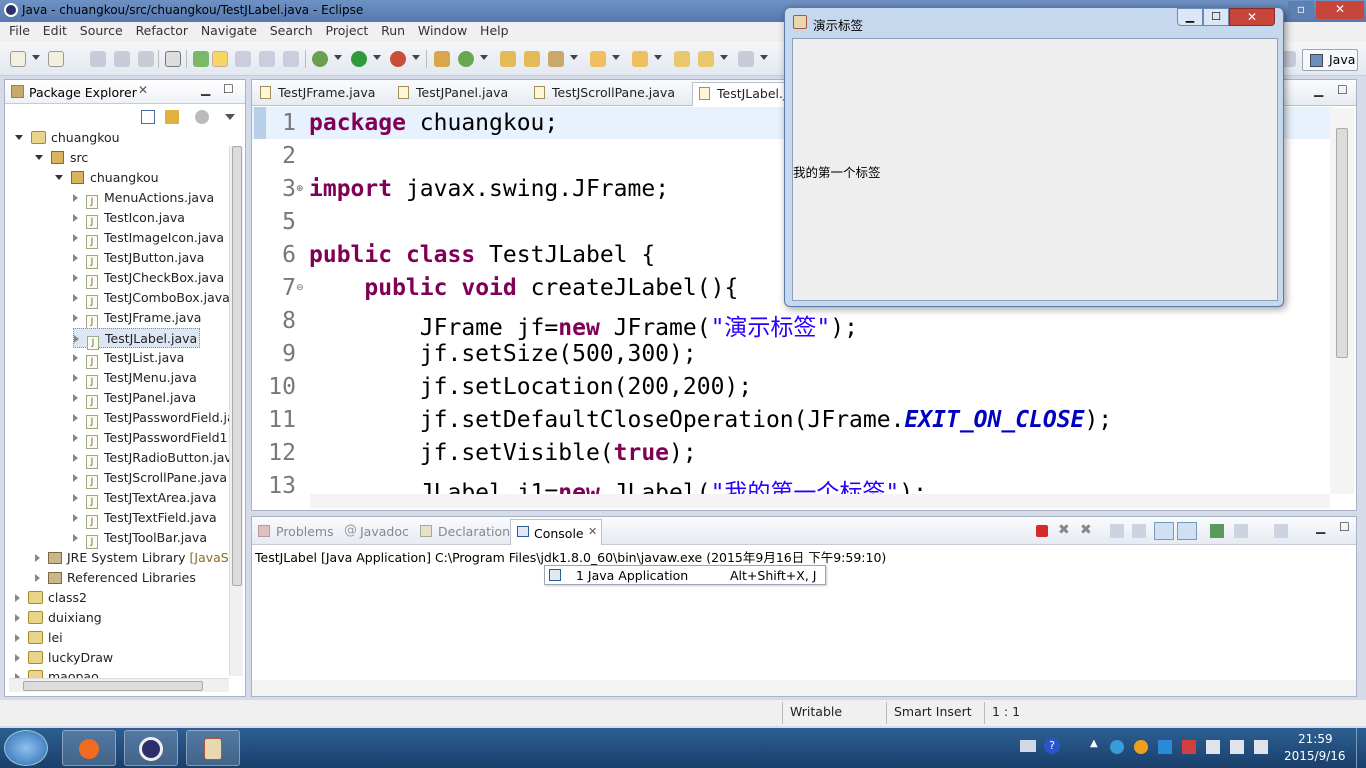  I want to click on tree-file: J TestJPasswordField.ja, so click(154, 418).